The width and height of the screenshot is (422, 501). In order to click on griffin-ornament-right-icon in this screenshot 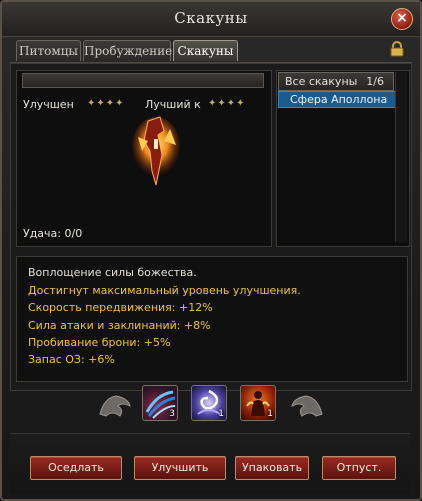, I will do `click(307, 406)`.